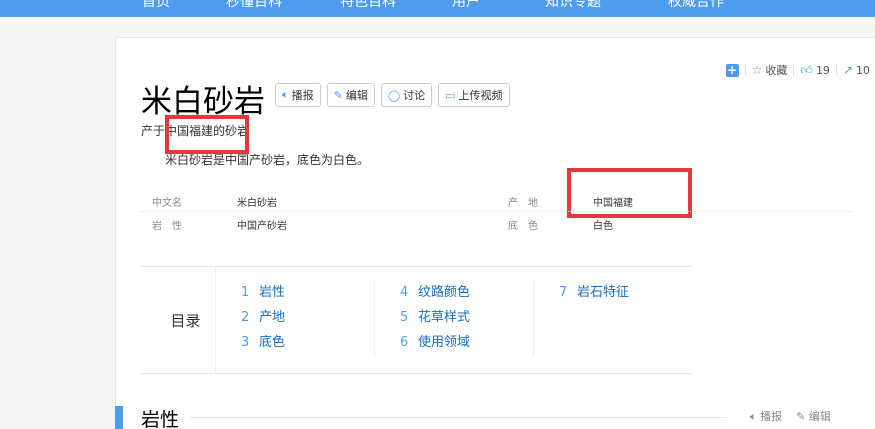 This screenshot has height=429, width=875. I want to click on toc-item-number: 7, so click(563, 292).